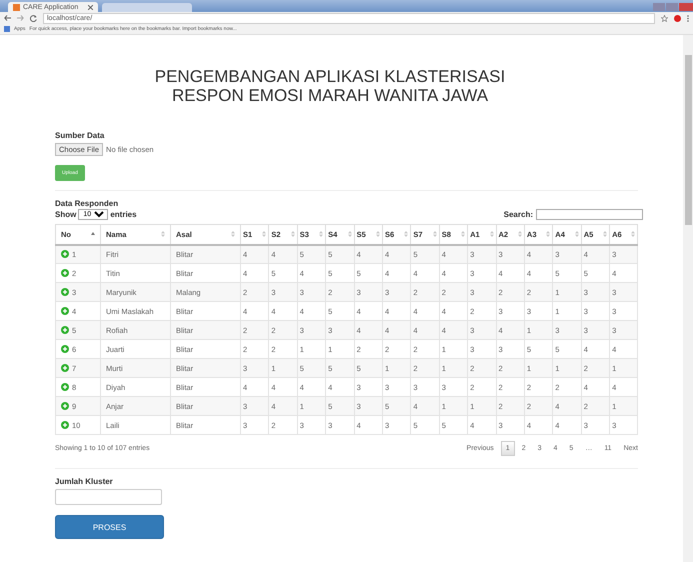 Image resolution: width=693 pixels, height=562 pixels. What do you see at coordinates (330, 86) in the screenshot?
I see `page-title: PENGEMBANGAN APLIKASI KLASTERISASI RESPON EMOSI MARAH WANITA JAWA` at bounding box center [330, 86].